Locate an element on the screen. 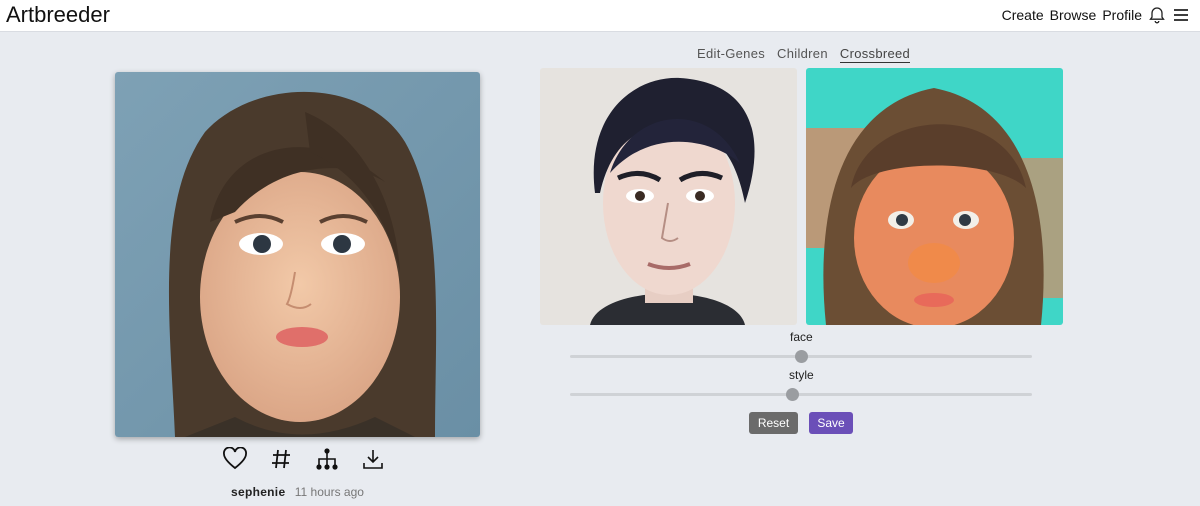  style-slider-label: style is located at coordinates (801, 375).